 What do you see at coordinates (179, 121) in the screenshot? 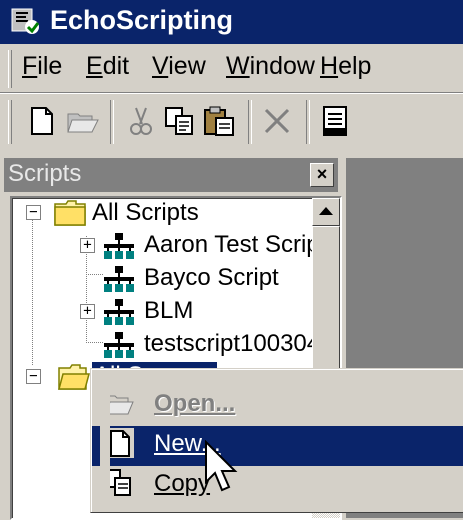
I see `copy-icon` at bounding box center [179, 121].